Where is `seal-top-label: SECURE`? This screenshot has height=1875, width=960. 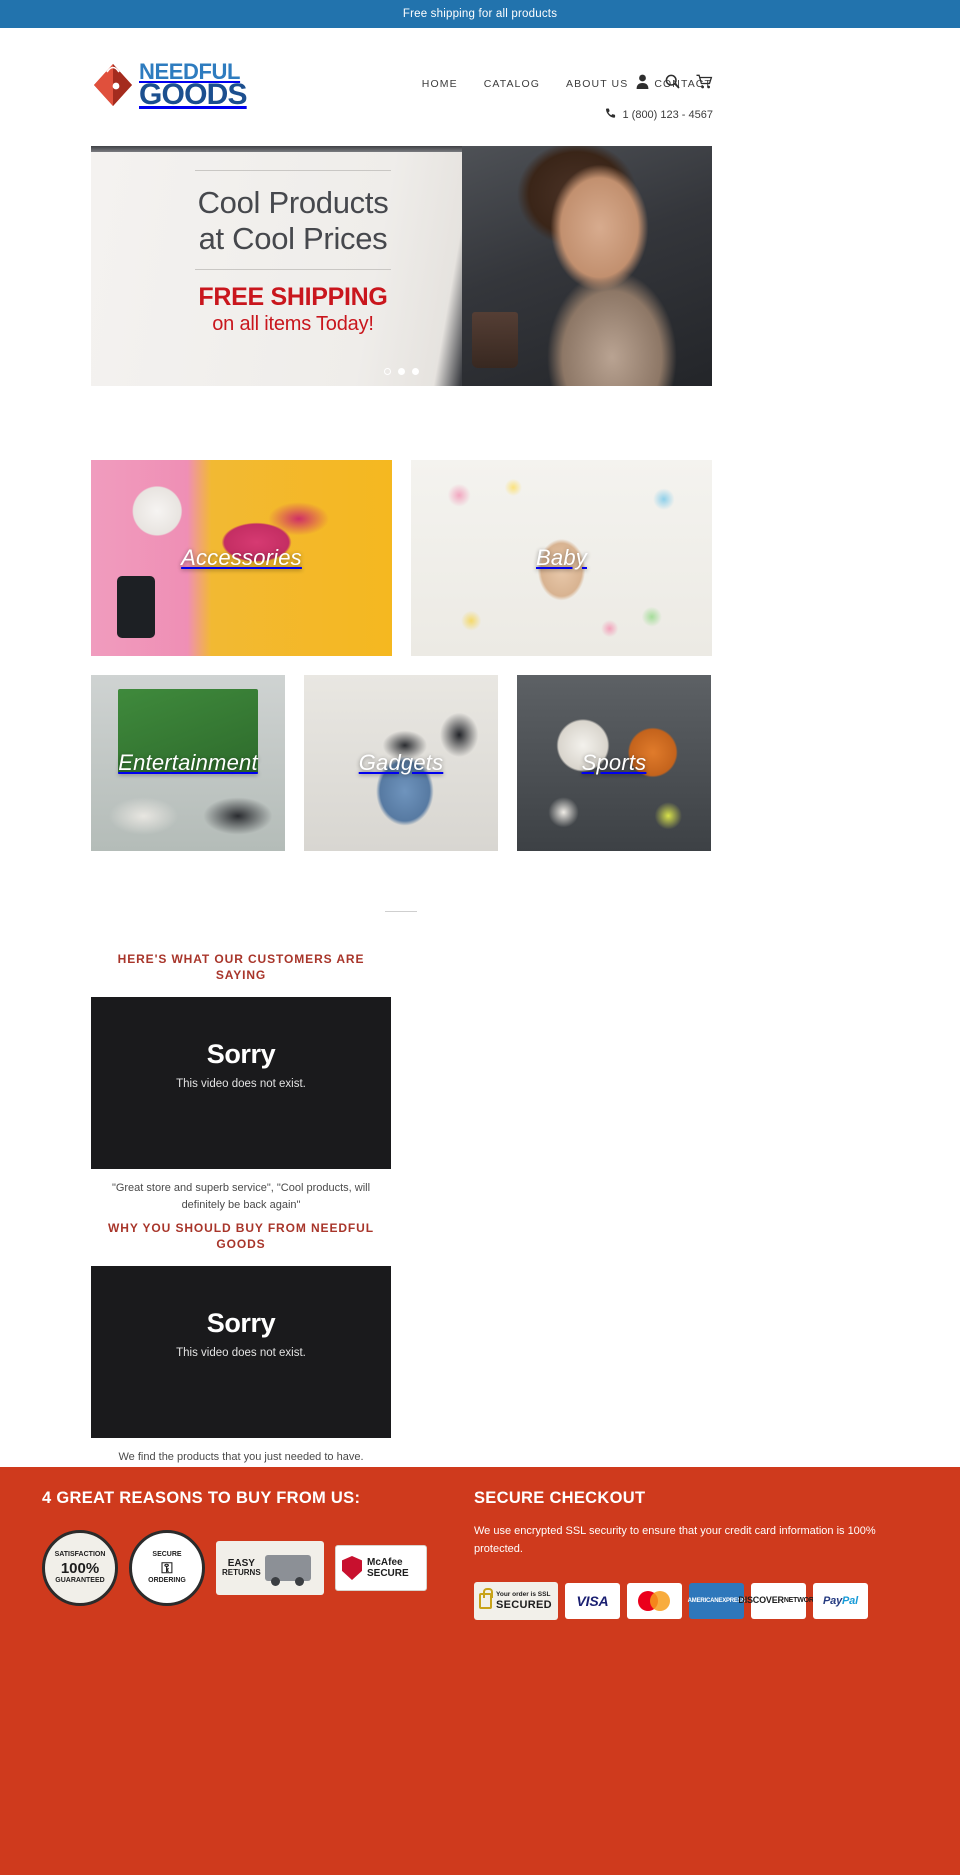 seal-top-label: SECURE is located at coordinates (167, 1555).